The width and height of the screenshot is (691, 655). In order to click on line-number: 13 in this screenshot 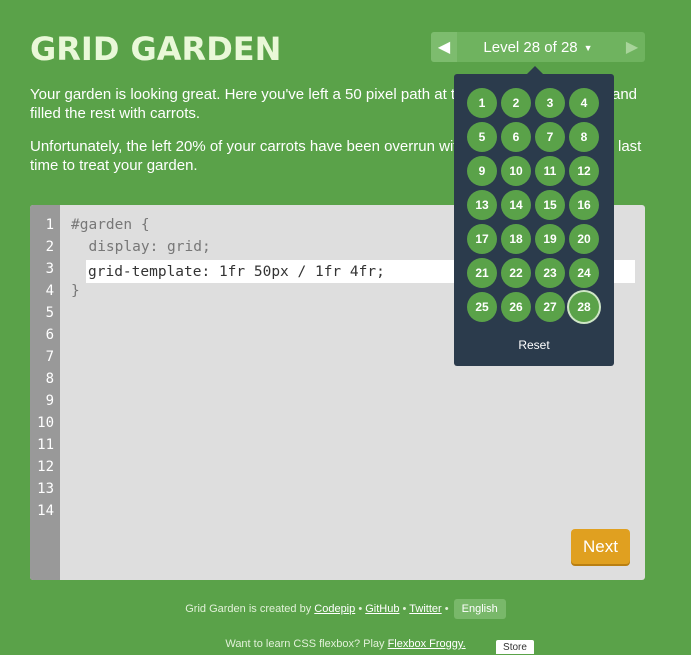, I will do `click(45, 489)`.